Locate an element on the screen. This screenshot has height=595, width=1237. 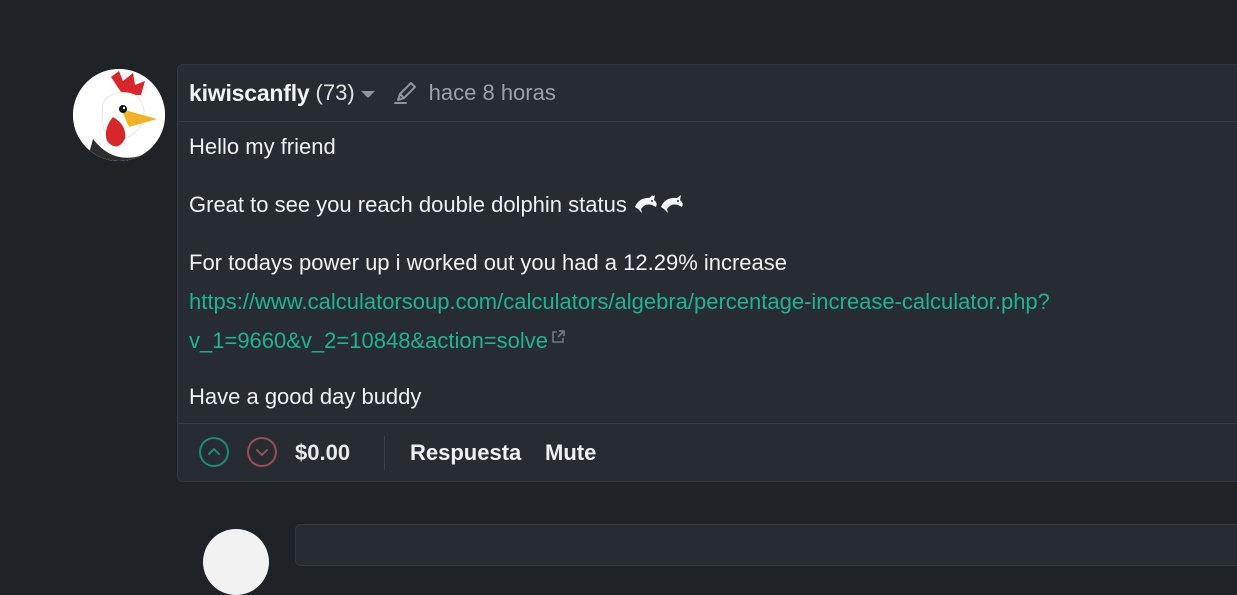
author-reputation: (73) is located at coordinates (335, 92).